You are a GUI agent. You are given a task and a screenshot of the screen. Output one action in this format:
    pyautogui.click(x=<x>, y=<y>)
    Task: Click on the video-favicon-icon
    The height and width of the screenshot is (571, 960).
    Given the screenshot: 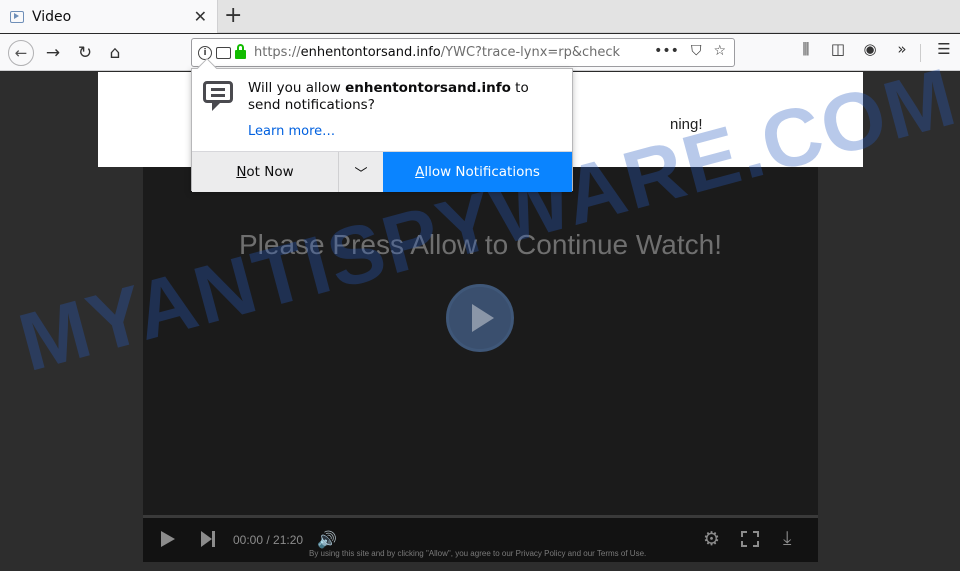 What is the action you would take?
    pyautogui.click(x=17, y=16)
    